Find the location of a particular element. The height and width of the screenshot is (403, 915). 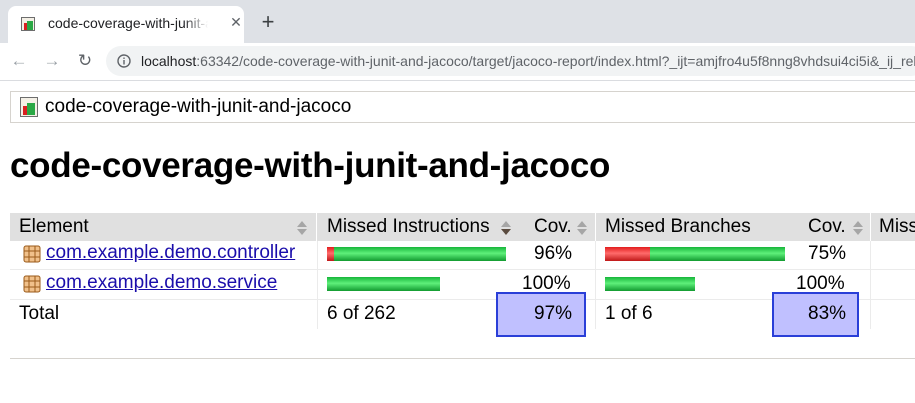

total-missed-instructions: 6 of 262 is located at coordinates (361, 313).